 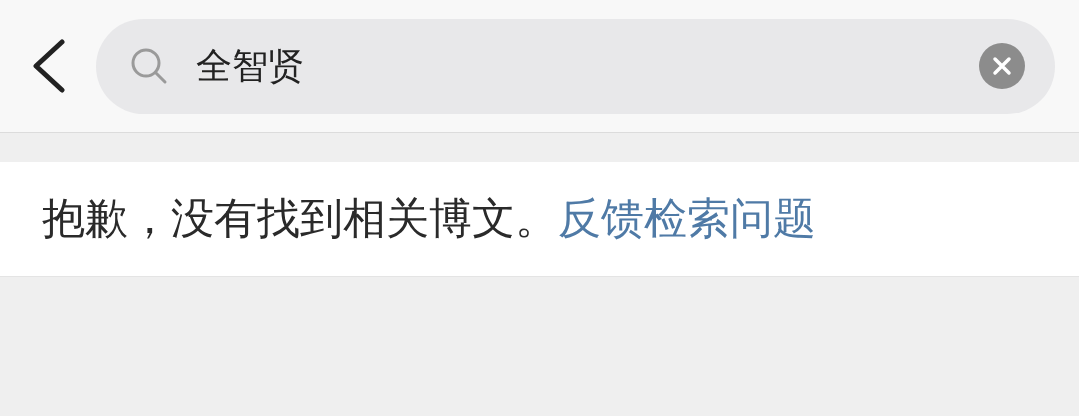 I want to click on close-icon, so click(x=1002, y=66).